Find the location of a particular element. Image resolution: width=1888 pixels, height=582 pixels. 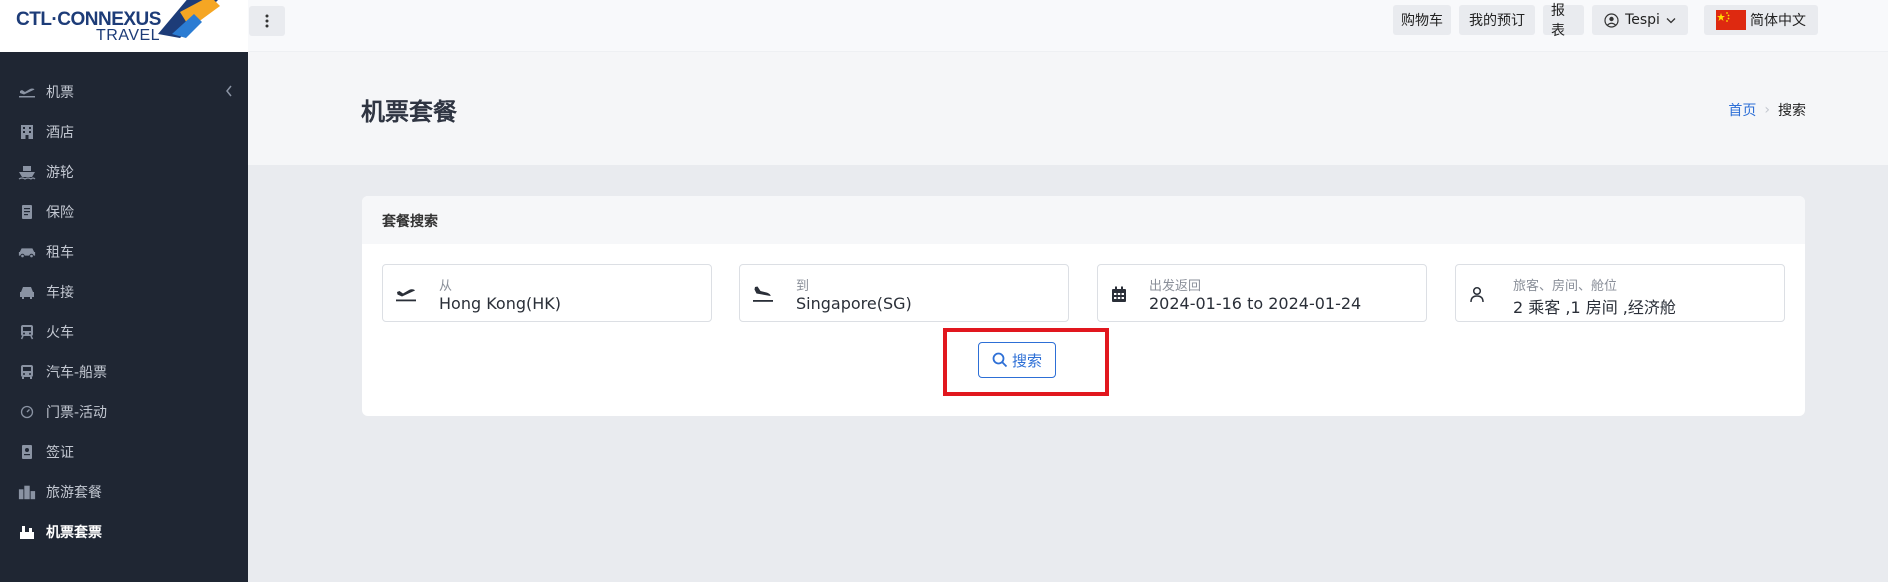

plane-departure-icon is located at coordinates (406, 294).